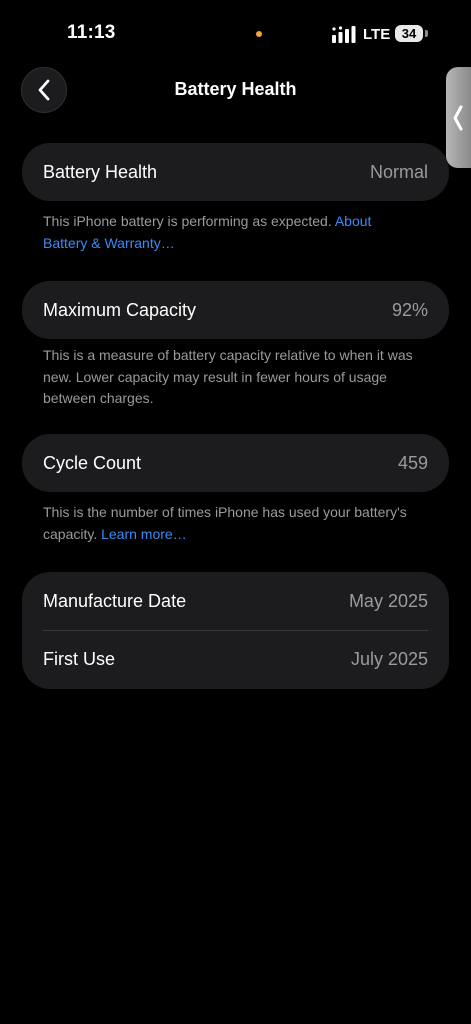  I want to click on side-panel-handle, so click(458, 117).